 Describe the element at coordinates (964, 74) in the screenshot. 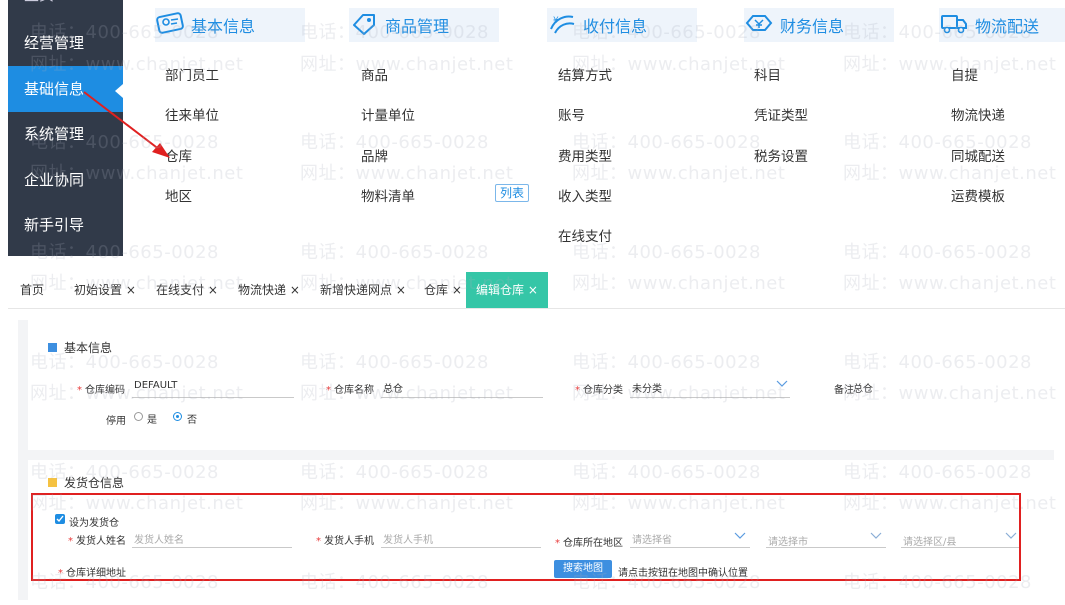

I see `menu-link-pickup: 自提` at that location.